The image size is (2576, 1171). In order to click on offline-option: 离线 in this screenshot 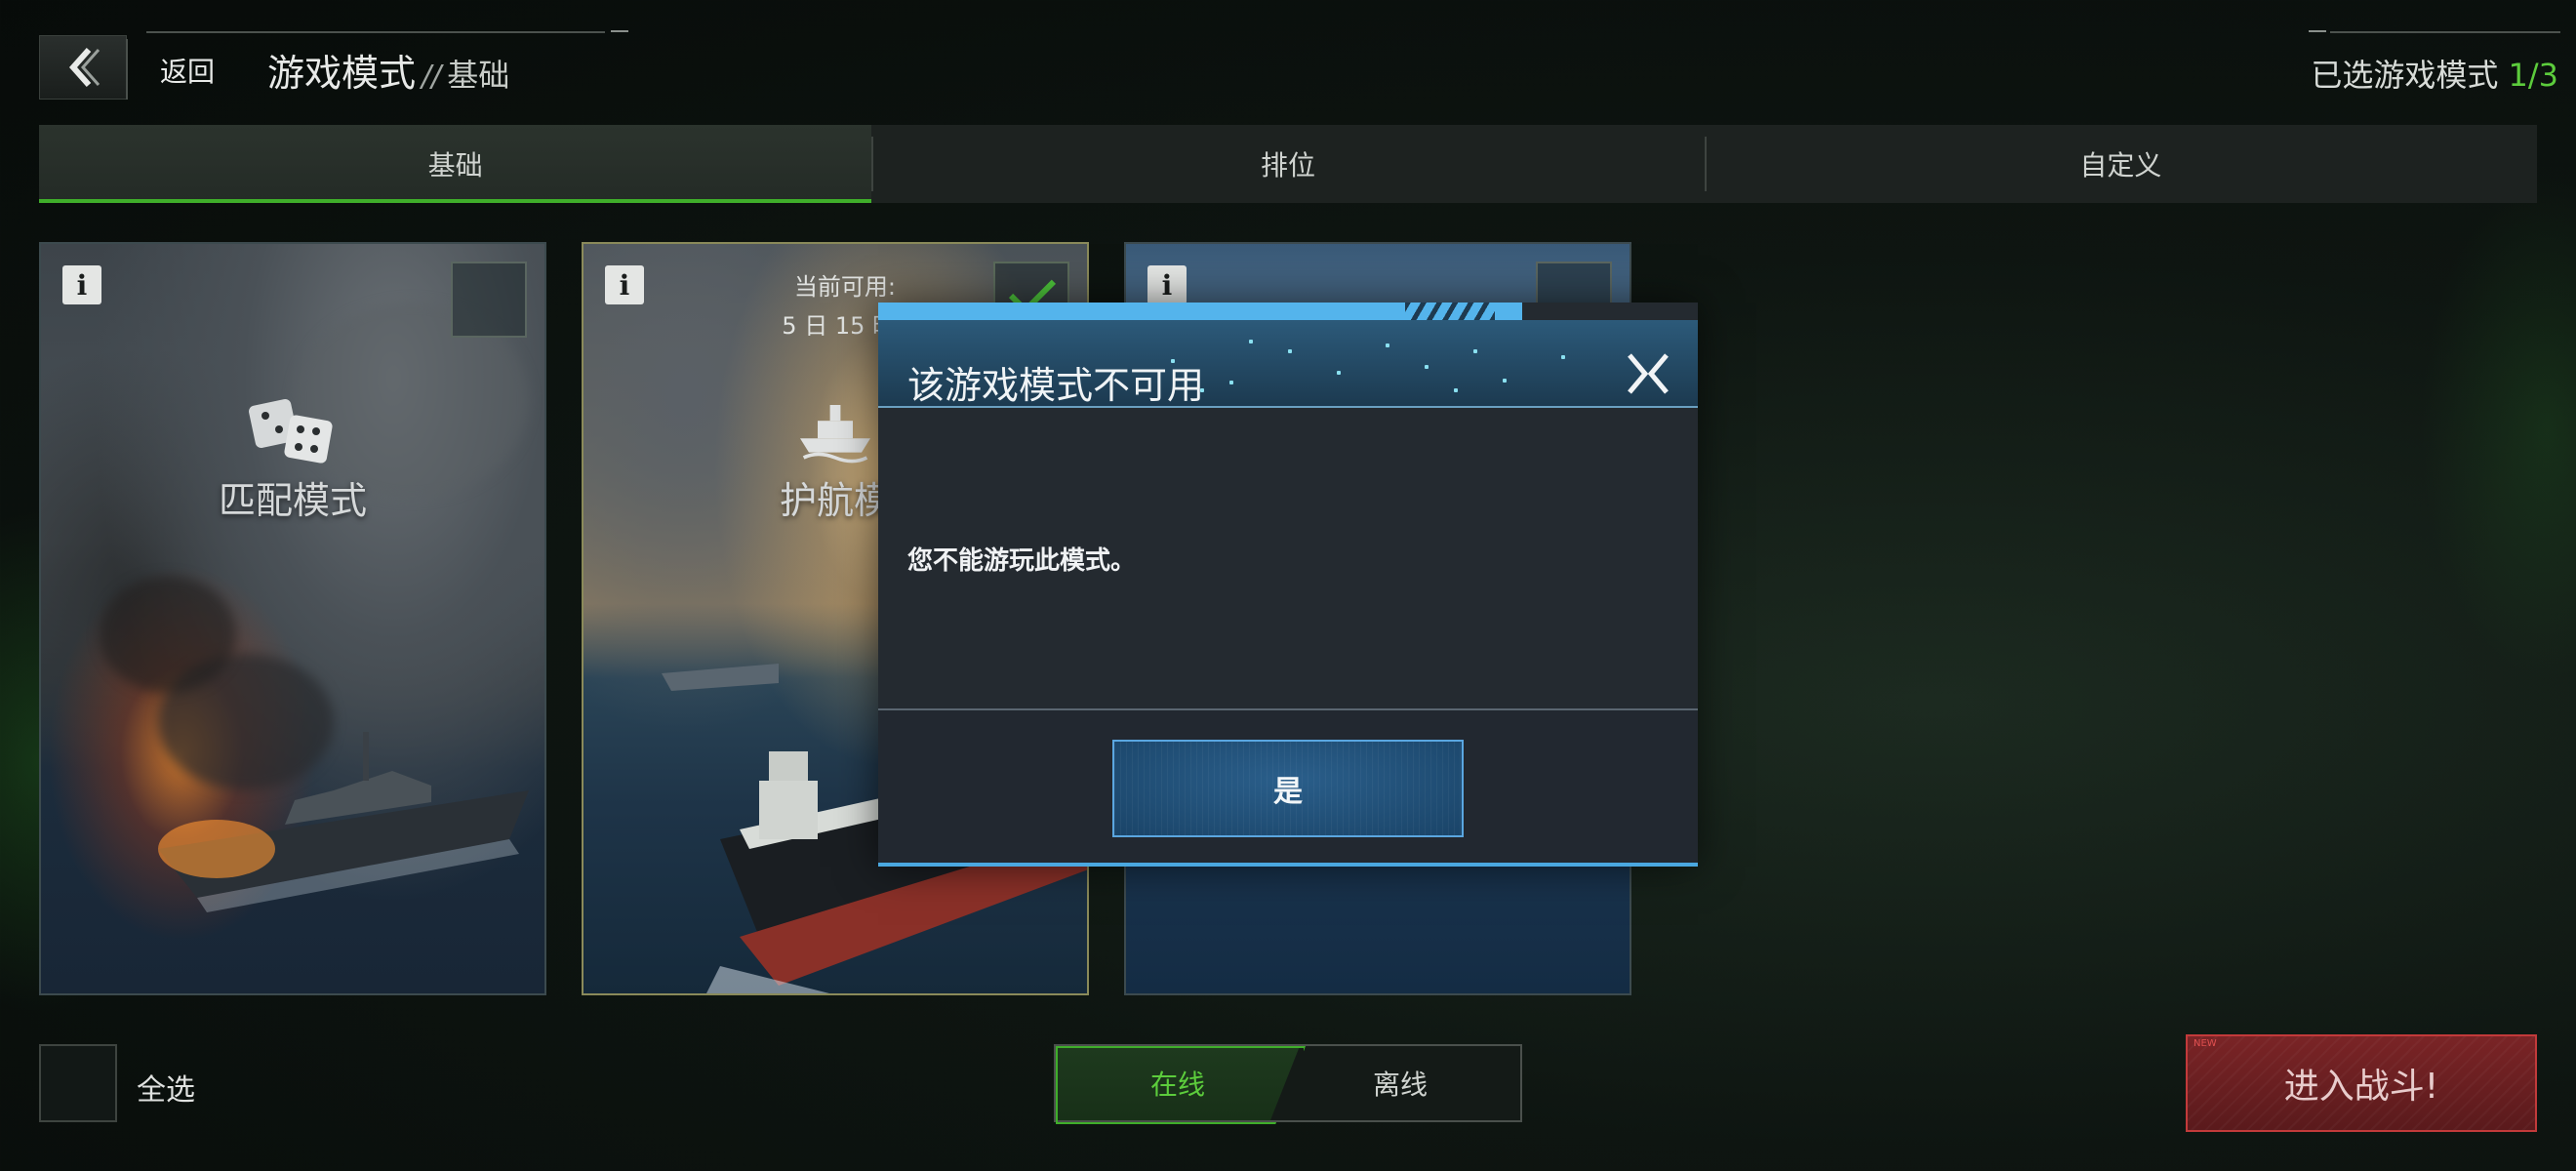, I will do `click(1400, 1083)`.